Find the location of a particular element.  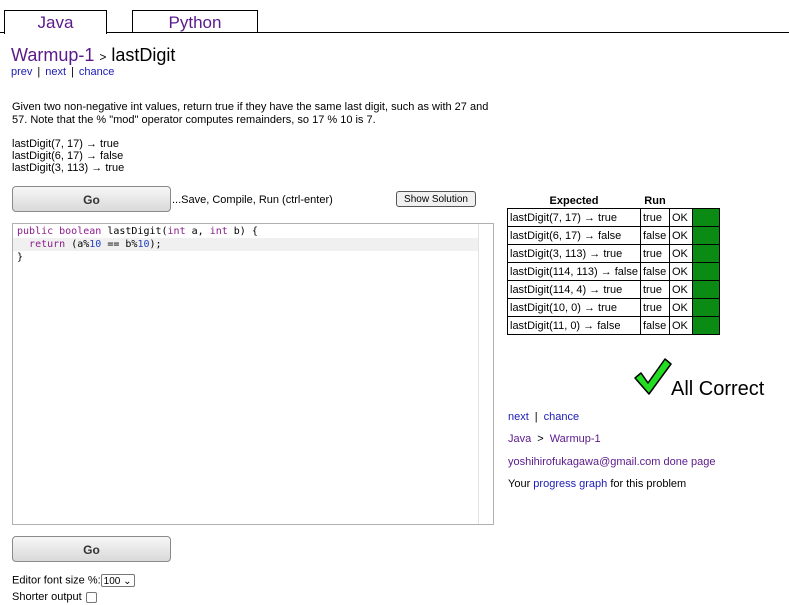

code-text: (a% is located at coordinates (77, 244).